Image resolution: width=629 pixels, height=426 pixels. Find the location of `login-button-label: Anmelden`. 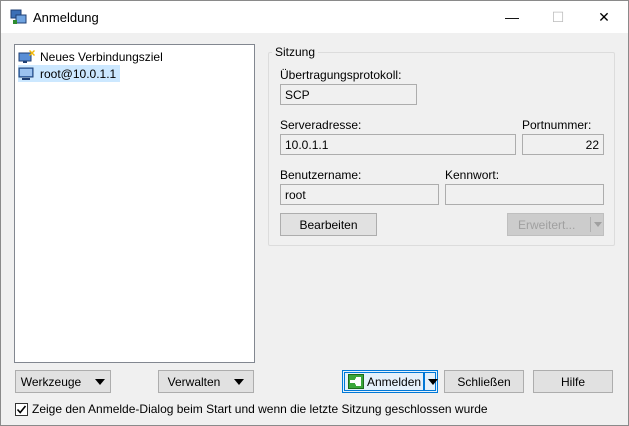

login-button-label: Anmelden is located at coordinates (394, 382).